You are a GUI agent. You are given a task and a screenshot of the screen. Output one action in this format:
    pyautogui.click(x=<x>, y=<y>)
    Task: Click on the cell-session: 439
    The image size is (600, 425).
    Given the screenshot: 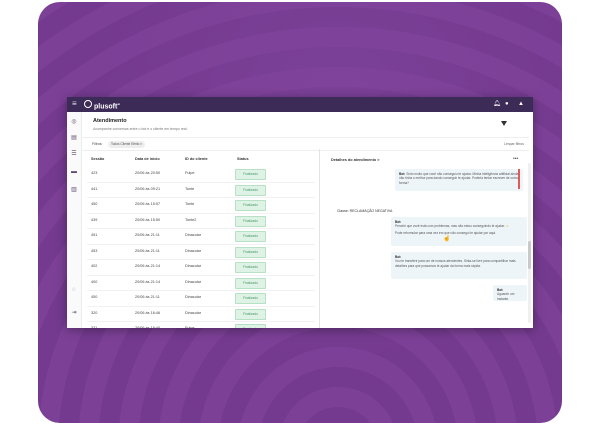 What is the action you would take?
    pyautogui.click(x=94, y=219)
    